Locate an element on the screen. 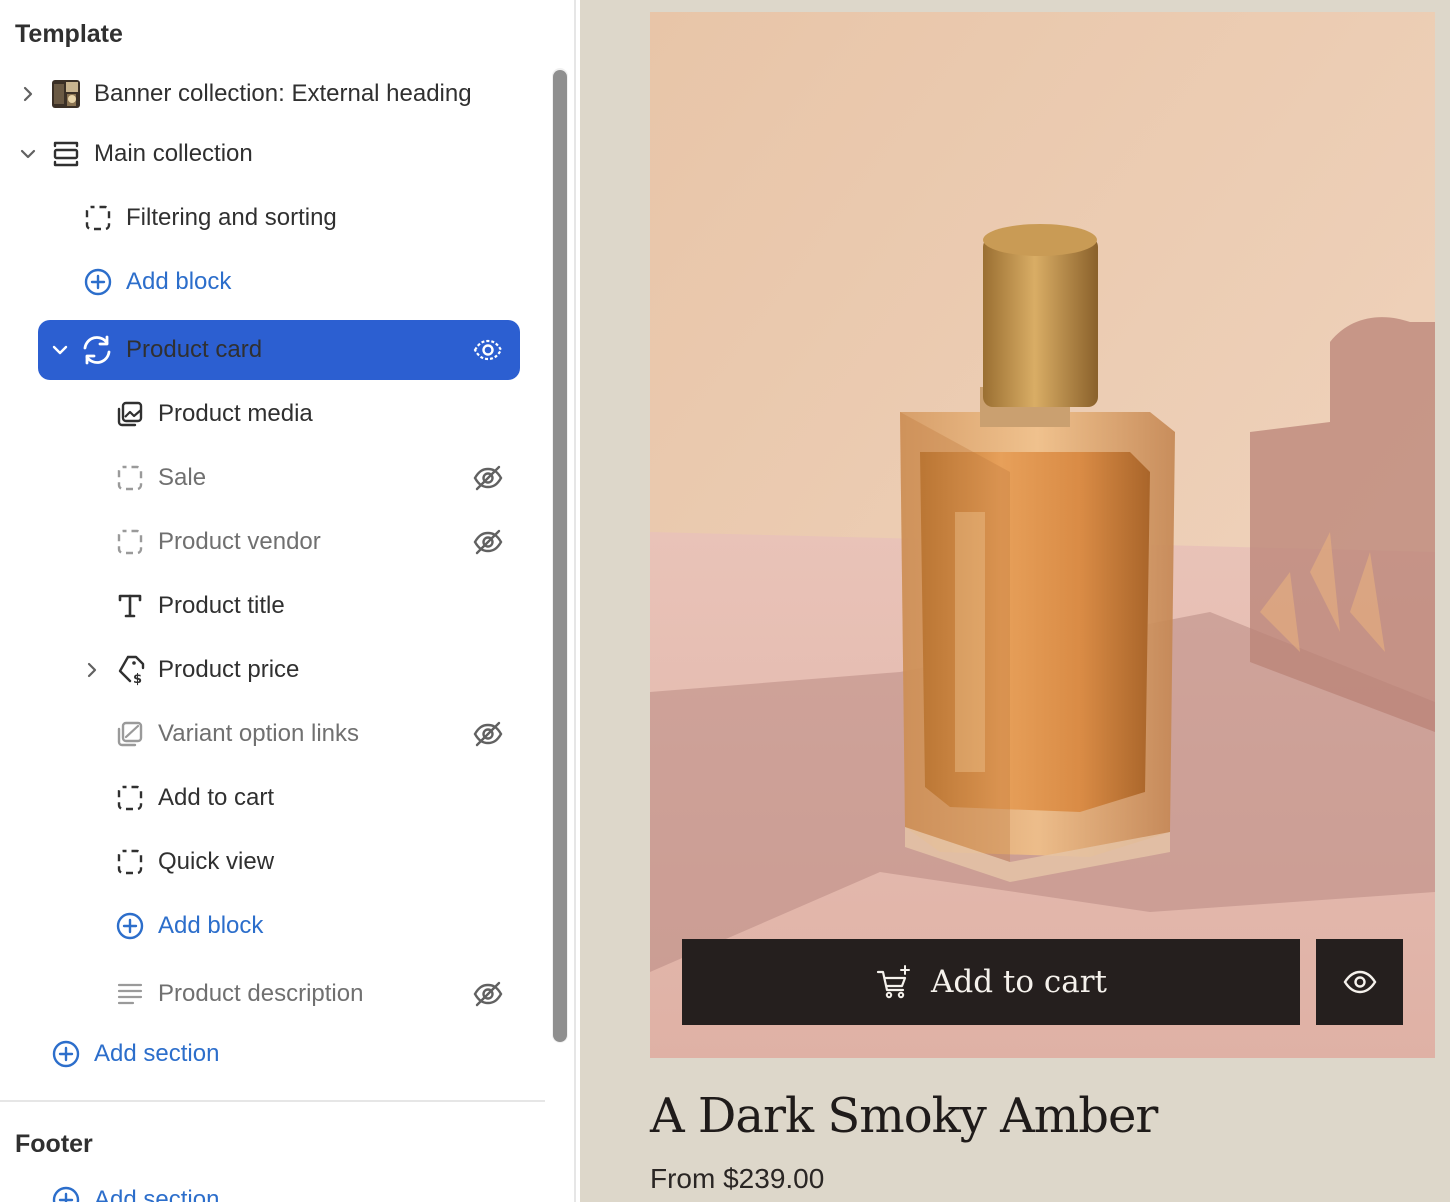 The height and width of the screenshot is (1202, 1450). block-quick-view: Quick view is located at coordinates (270, 862).